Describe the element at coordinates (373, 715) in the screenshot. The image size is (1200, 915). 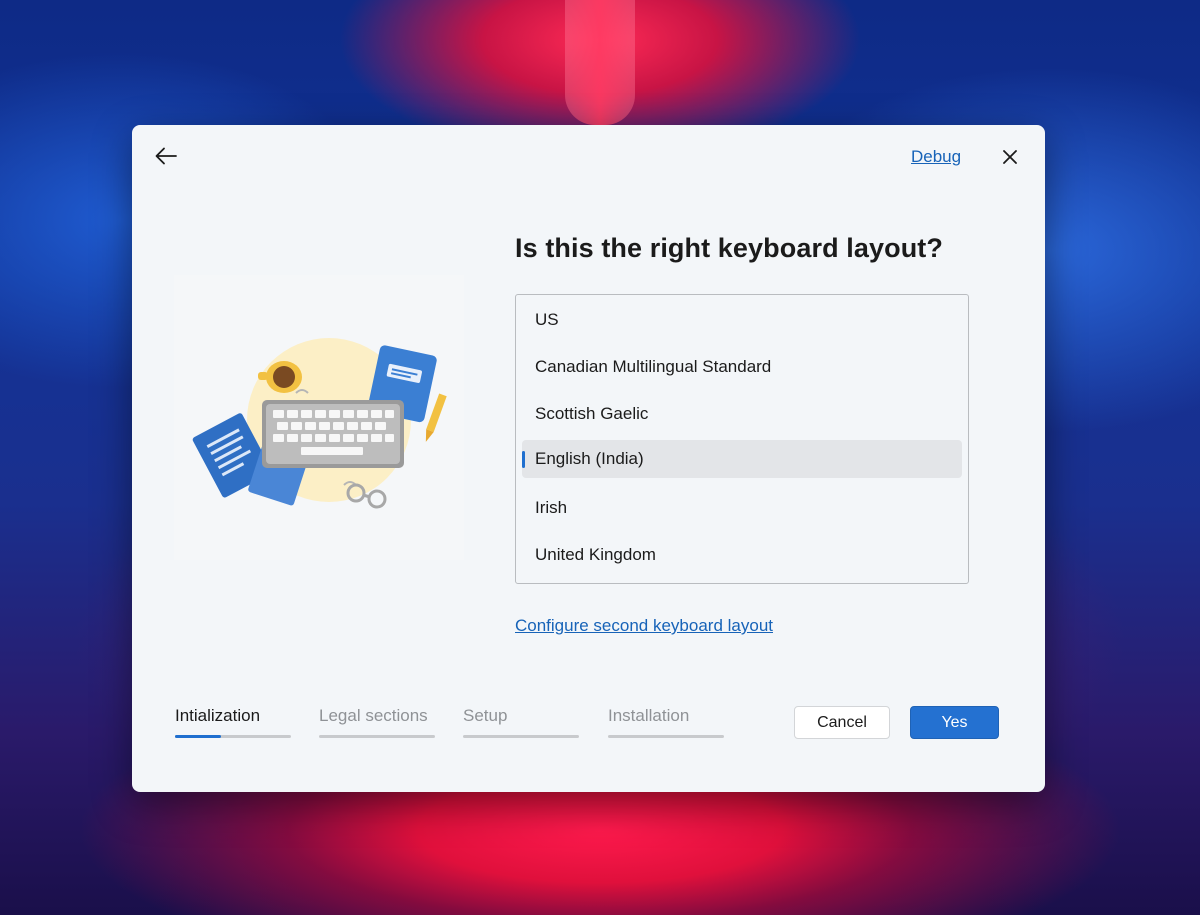
I see `step-label: Legal sections` at that location.